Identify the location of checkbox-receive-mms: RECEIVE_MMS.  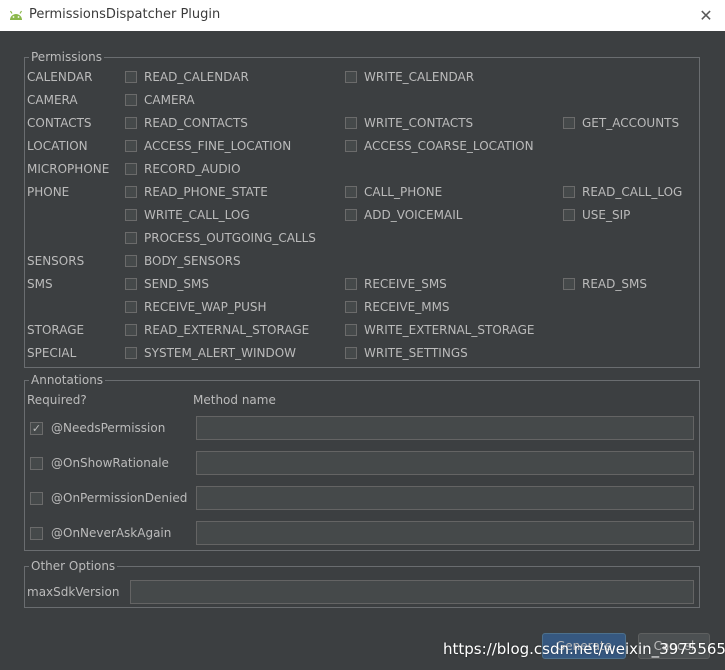
(397, 307).